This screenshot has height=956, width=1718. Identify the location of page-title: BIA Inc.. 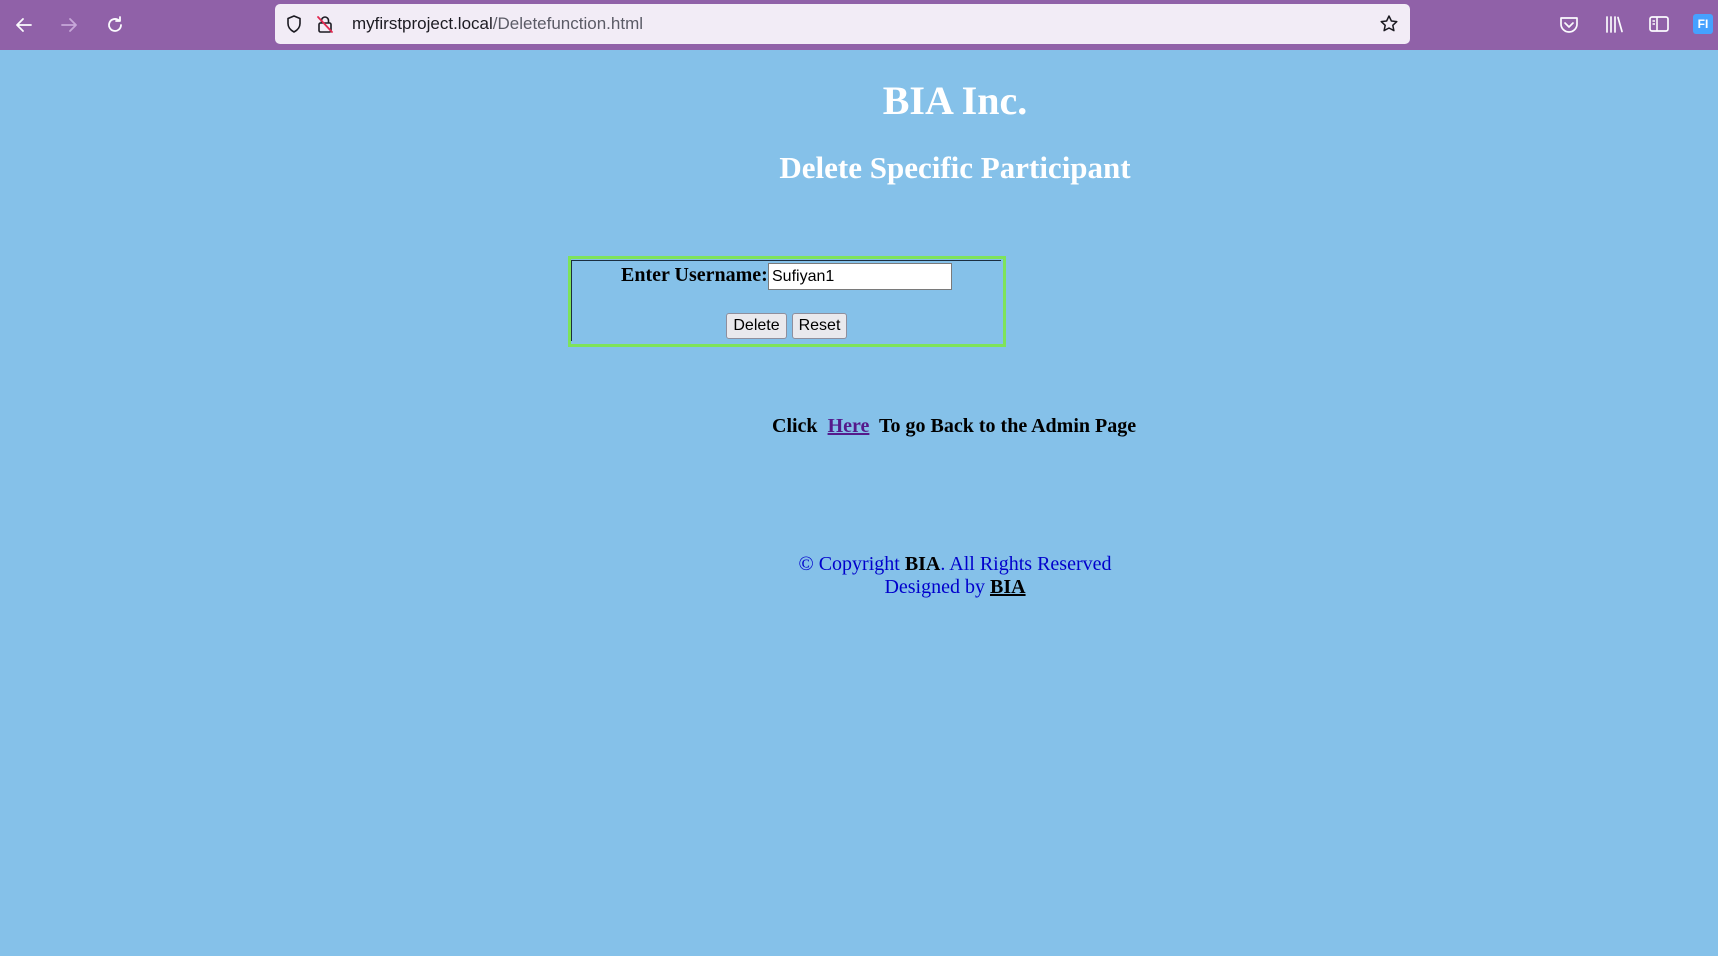
(955, 100).